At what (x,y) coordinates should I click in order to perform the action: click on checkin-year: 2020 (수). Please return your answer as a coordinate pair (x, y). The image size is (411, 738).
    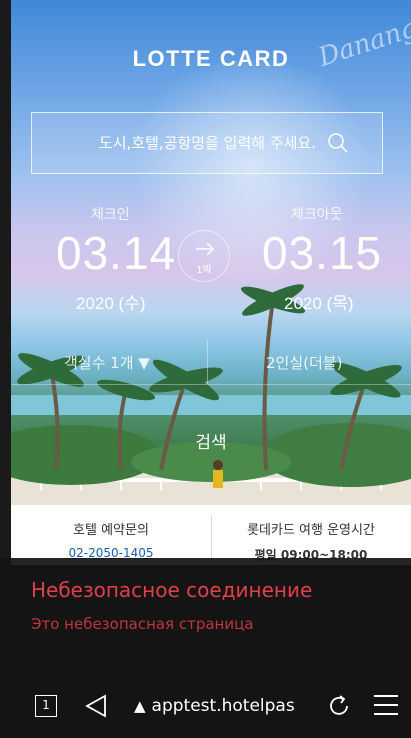
    Looking at the image, I should click on (111, 303).